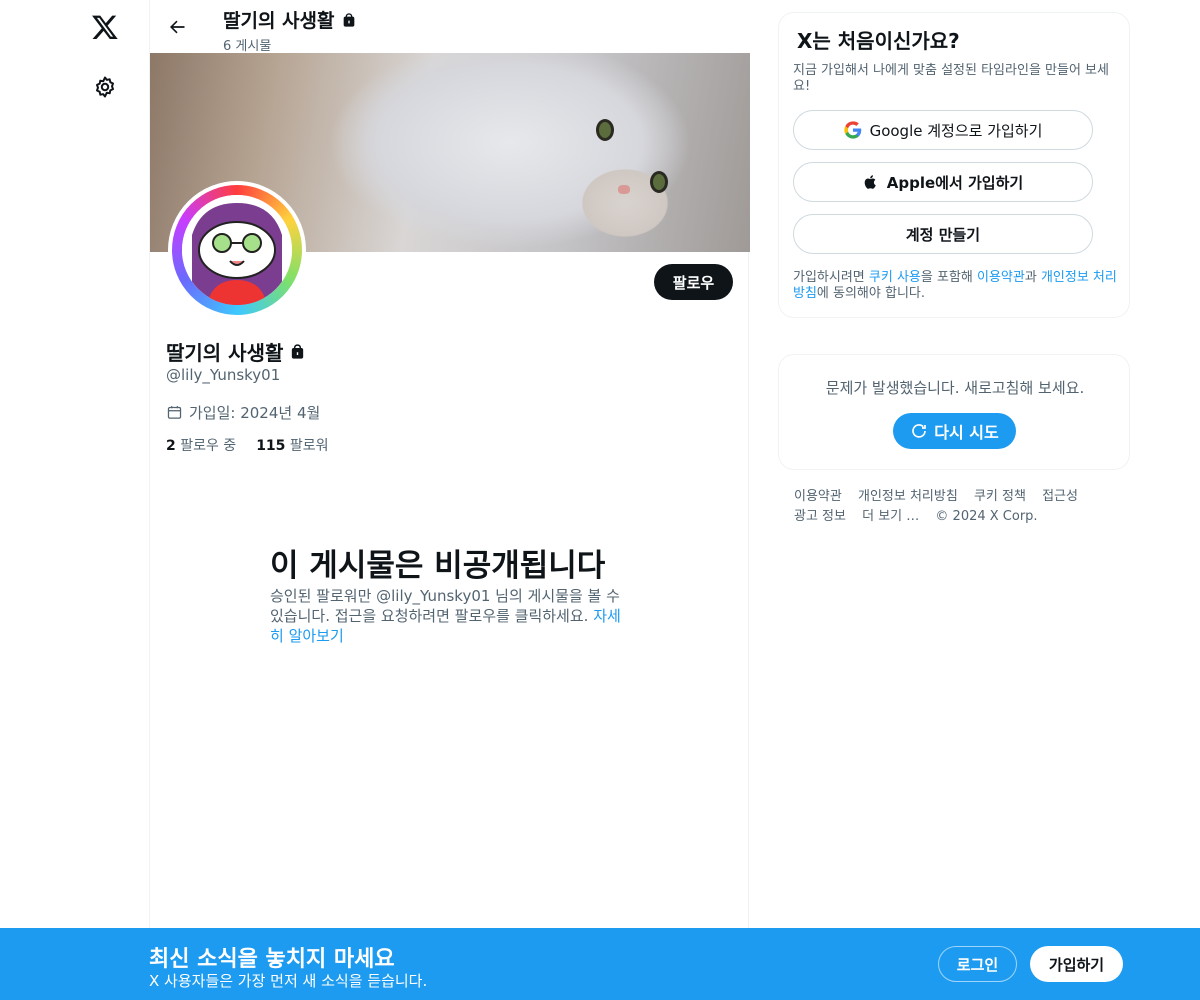 This screenshot has height=1000, width=1200. I want to click on bottom-bar-title: 최신 소식을 놓치지 마세요, so click(272, 959).